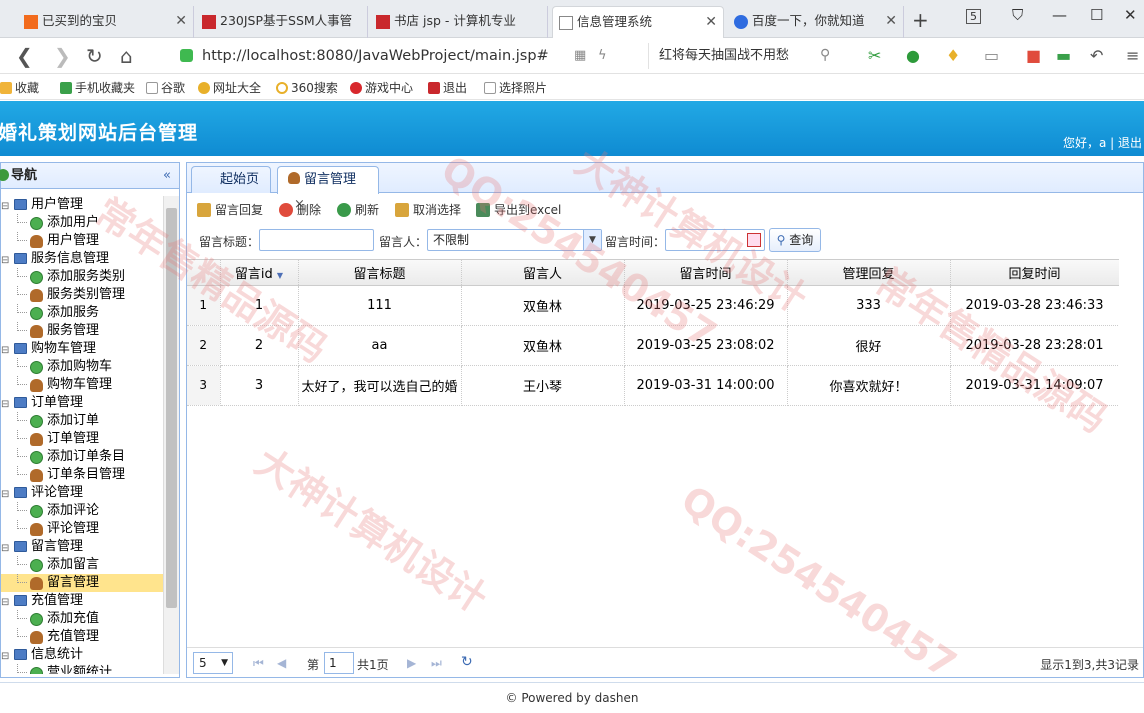 The image size is (1144, 713). I want to click on forward-button: ❯, so click(62, 56).